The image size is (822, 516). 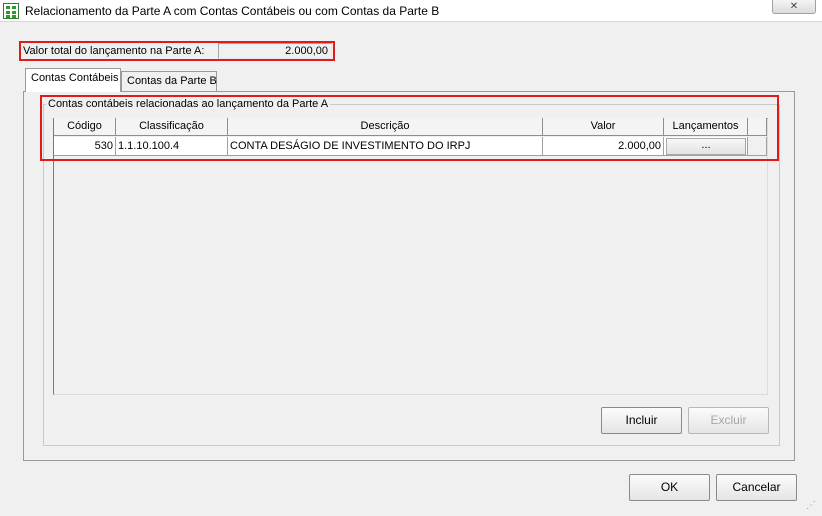 I want to click on tab-contas-parte-b: Contas da Parte B, so click(x=169, y=81).